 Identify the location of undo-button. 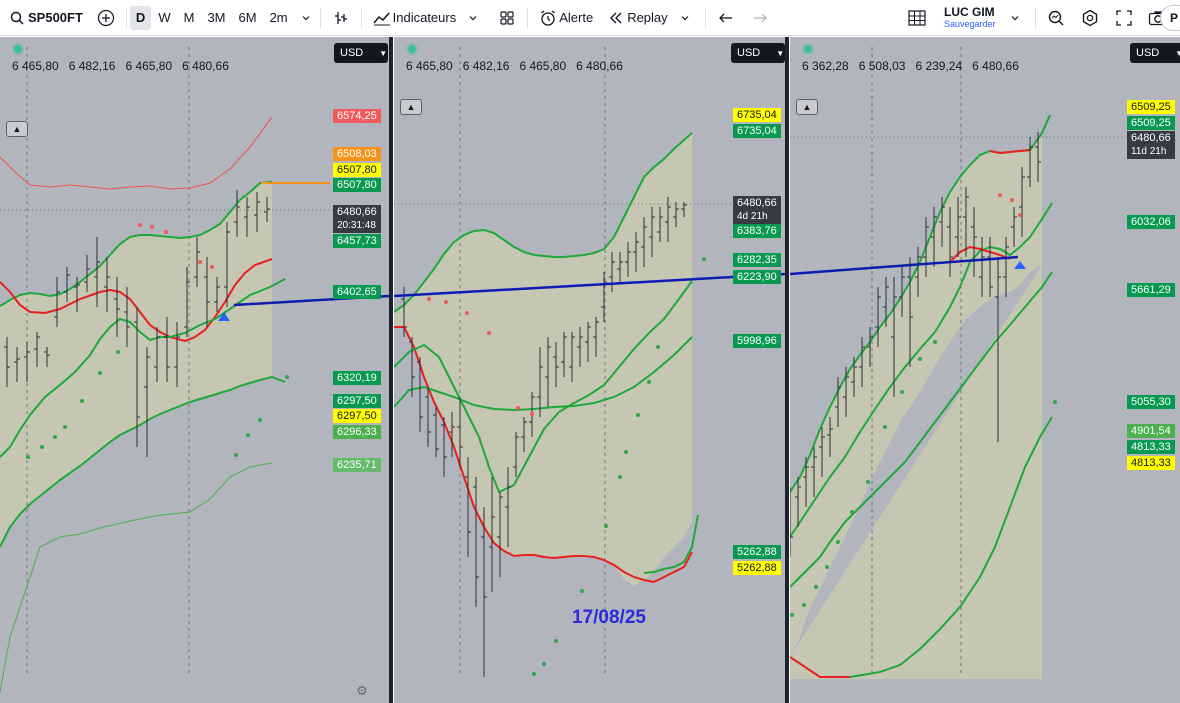
(726, 18).